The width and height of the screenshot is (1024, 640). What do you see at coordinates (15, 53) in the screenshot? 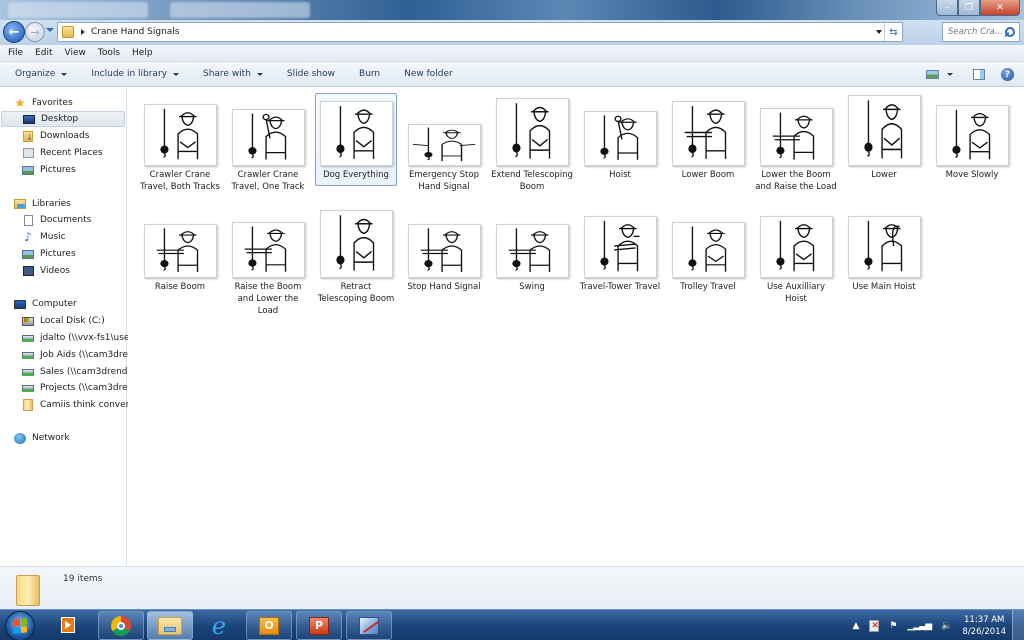
I see `menu-file: File` at bounding box center [15, 53].